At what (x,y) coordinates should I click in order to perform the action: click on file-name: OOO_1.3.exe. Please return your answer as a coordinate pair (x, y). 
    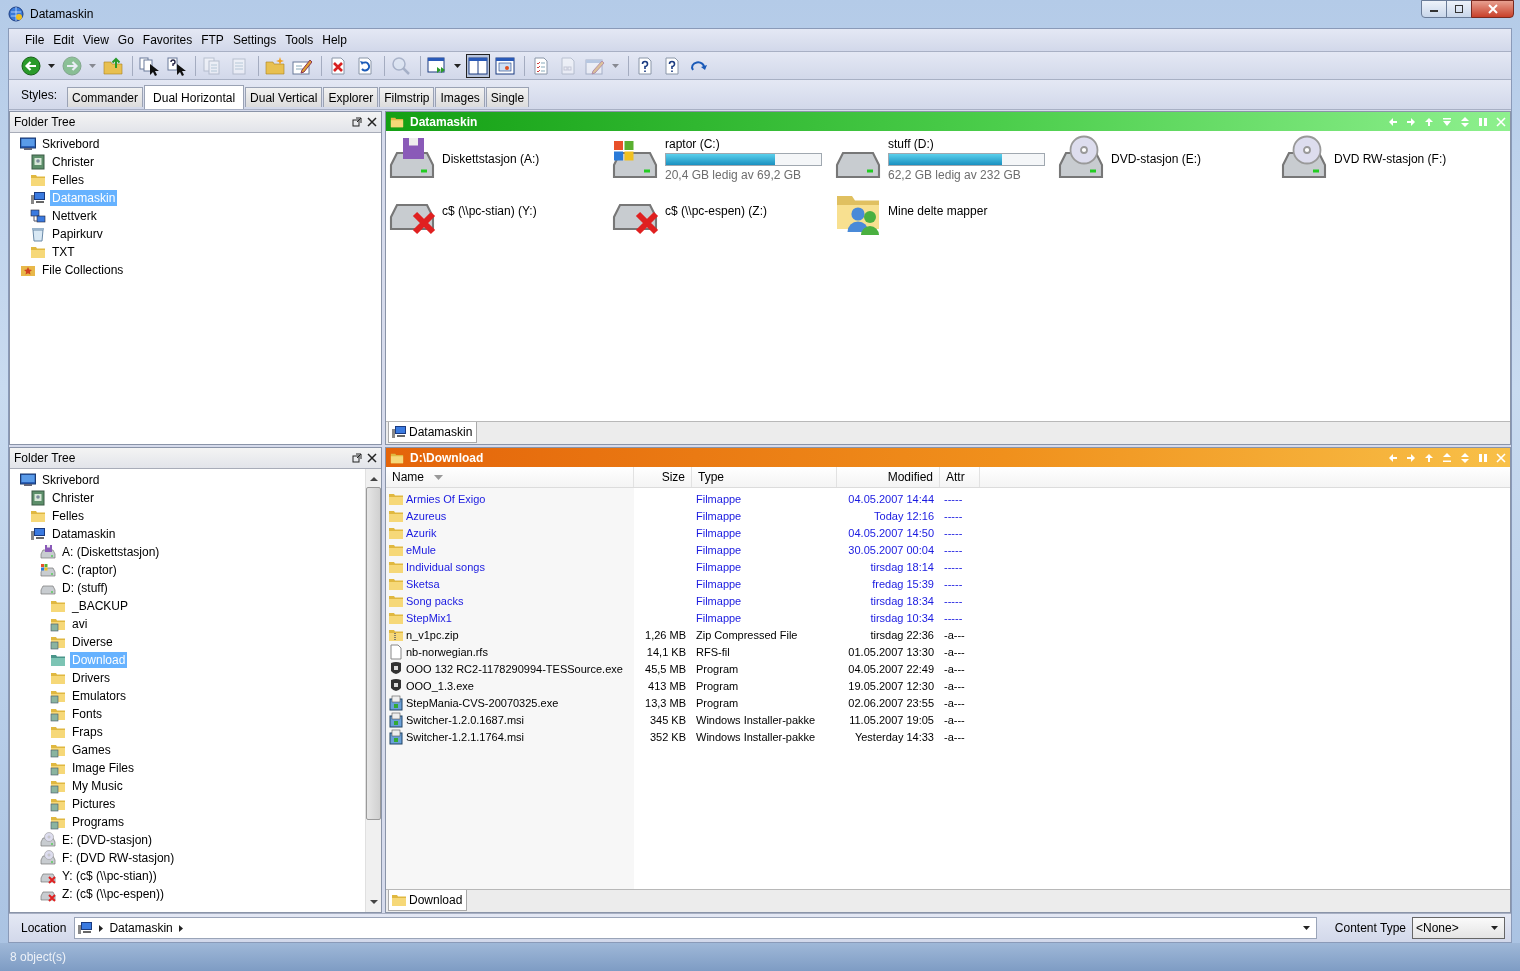
    Looking at the image, I should click on (440, 685).